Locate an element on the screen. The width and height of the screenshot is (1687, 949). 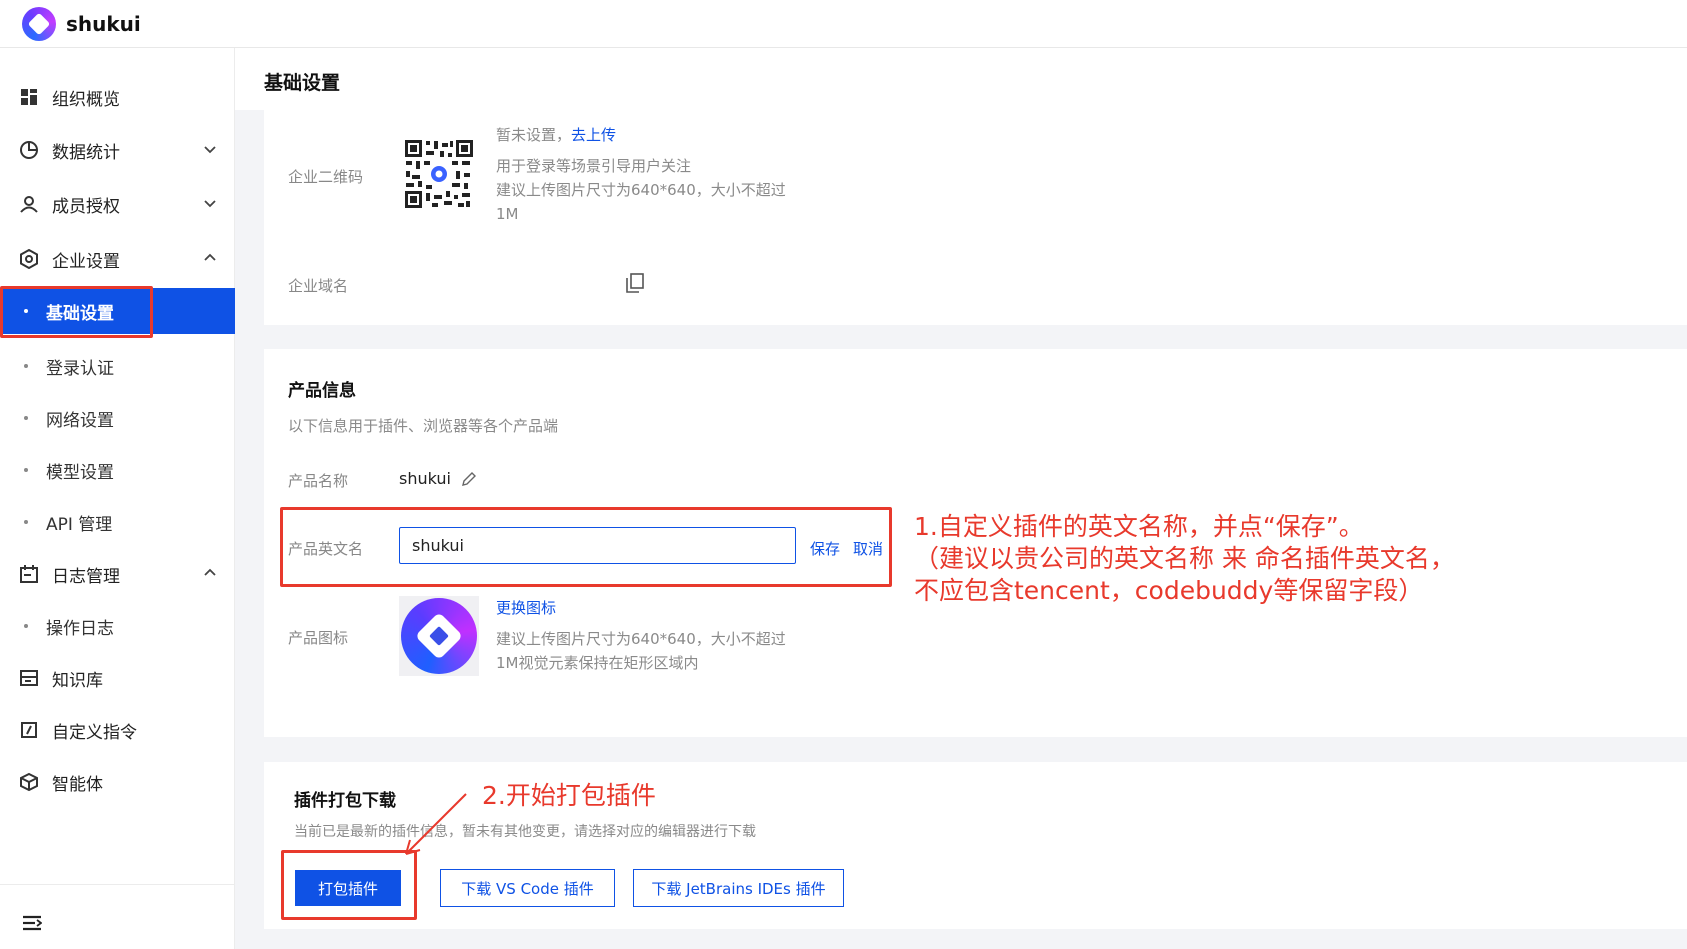
logo-icon is located at coordinates (39, 23).